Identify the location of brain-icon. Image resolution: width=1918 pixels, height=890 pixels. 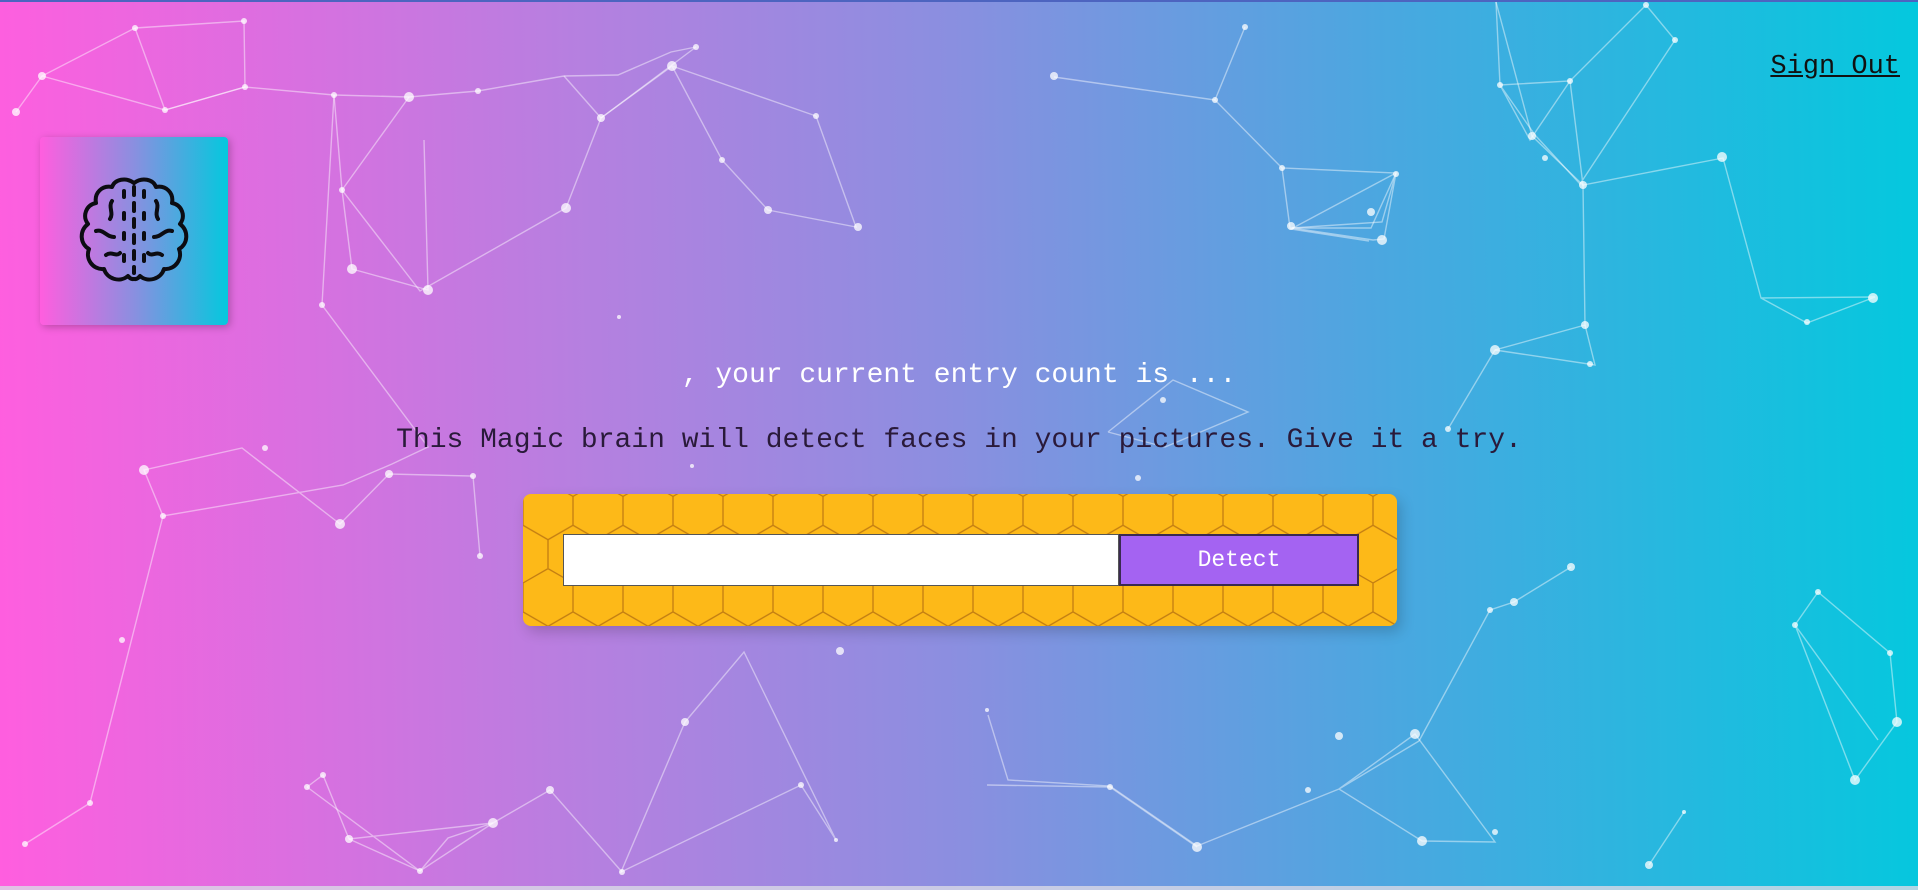
(134, 229).